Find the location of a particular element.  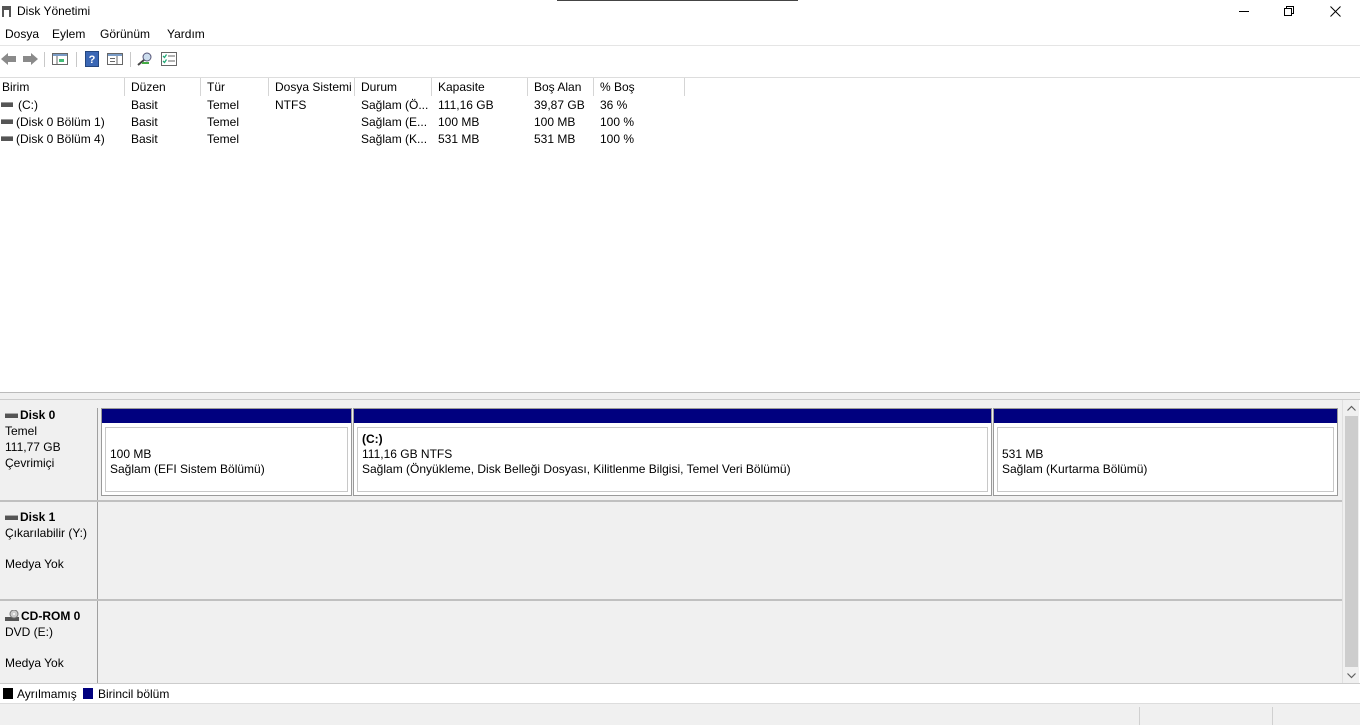

menu-eylem: Eylem is located at coordinates (68, 34).